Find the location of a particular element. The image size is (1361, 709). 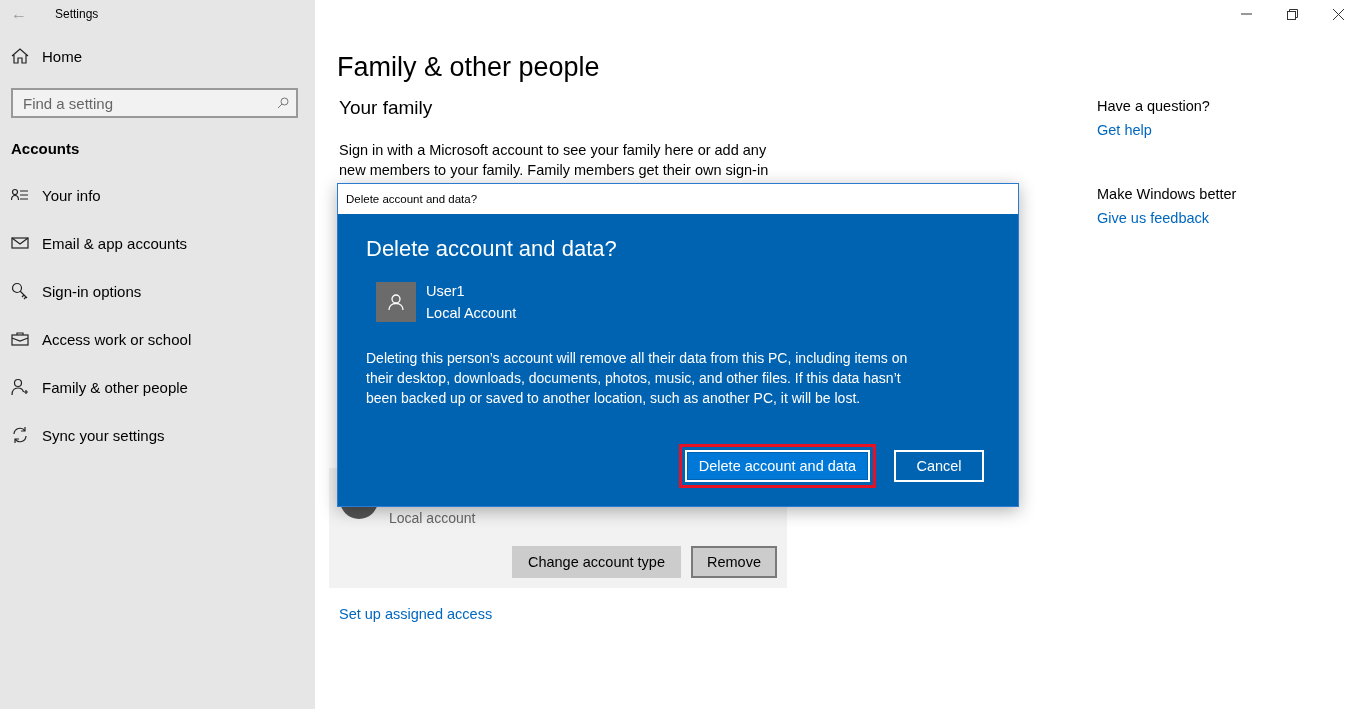

key-icon is located at coordinates (20, 291).